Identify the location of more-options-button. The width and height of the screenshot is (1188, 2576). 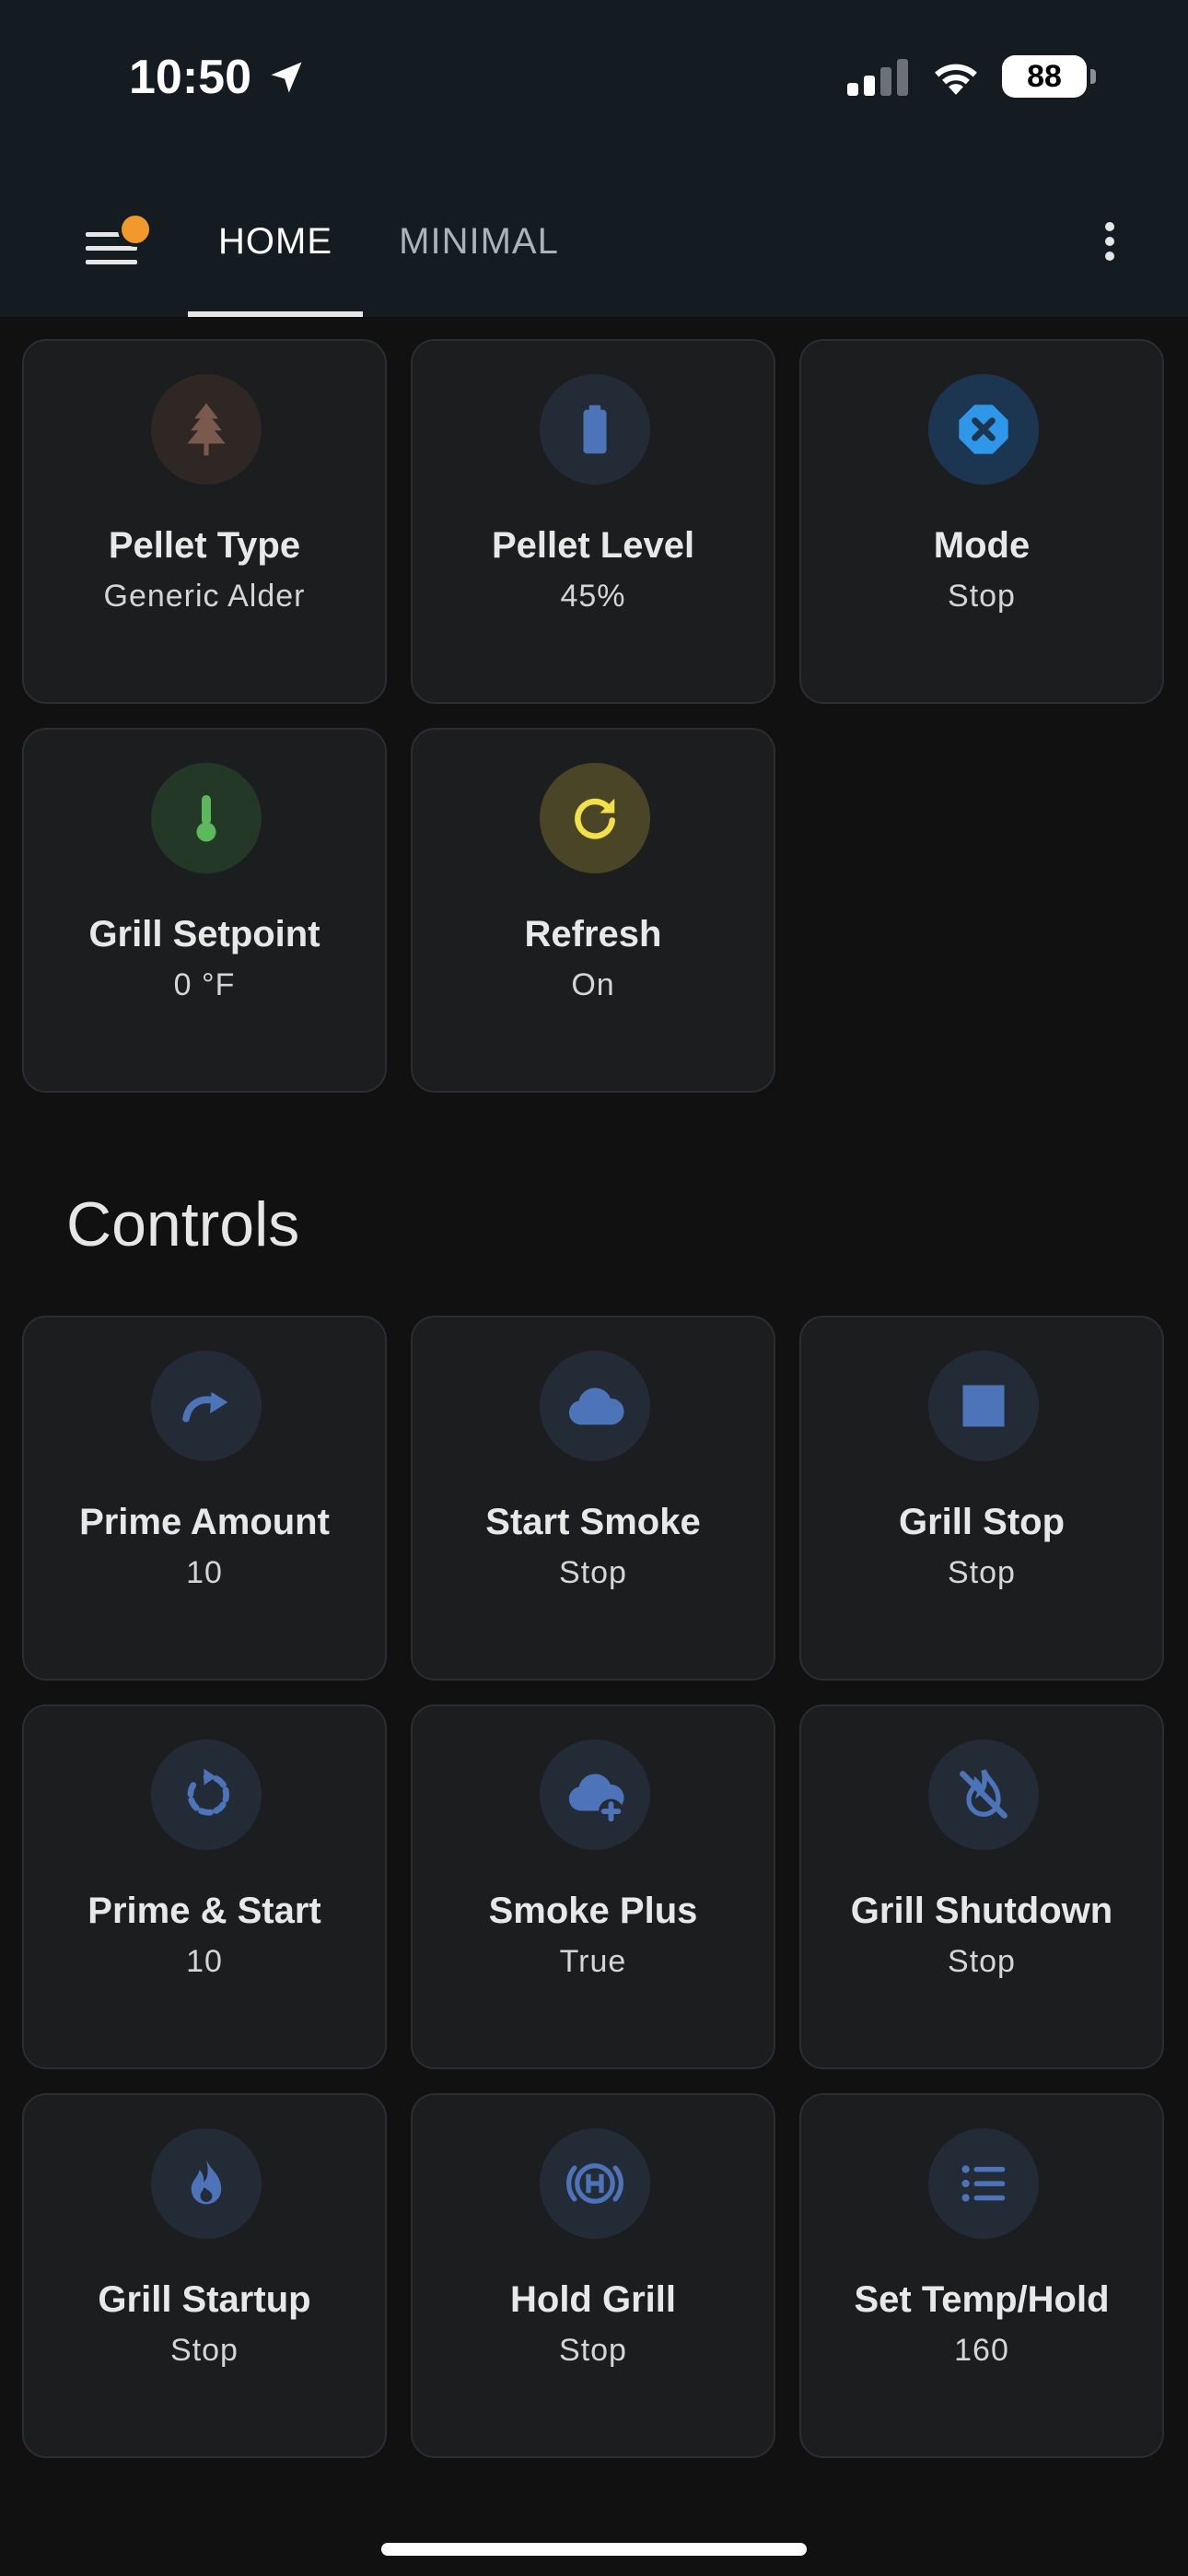
(1110, 245).